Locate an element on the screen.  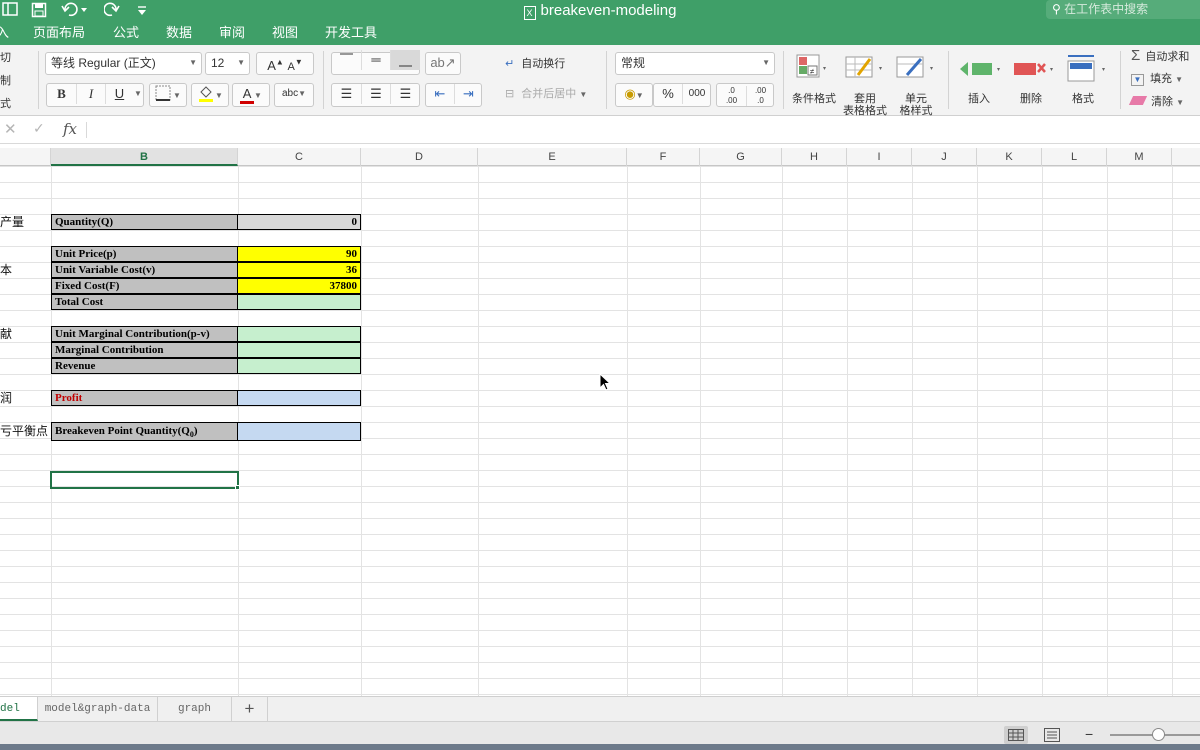
active-cell-selection is located at coordinates (144, 480).